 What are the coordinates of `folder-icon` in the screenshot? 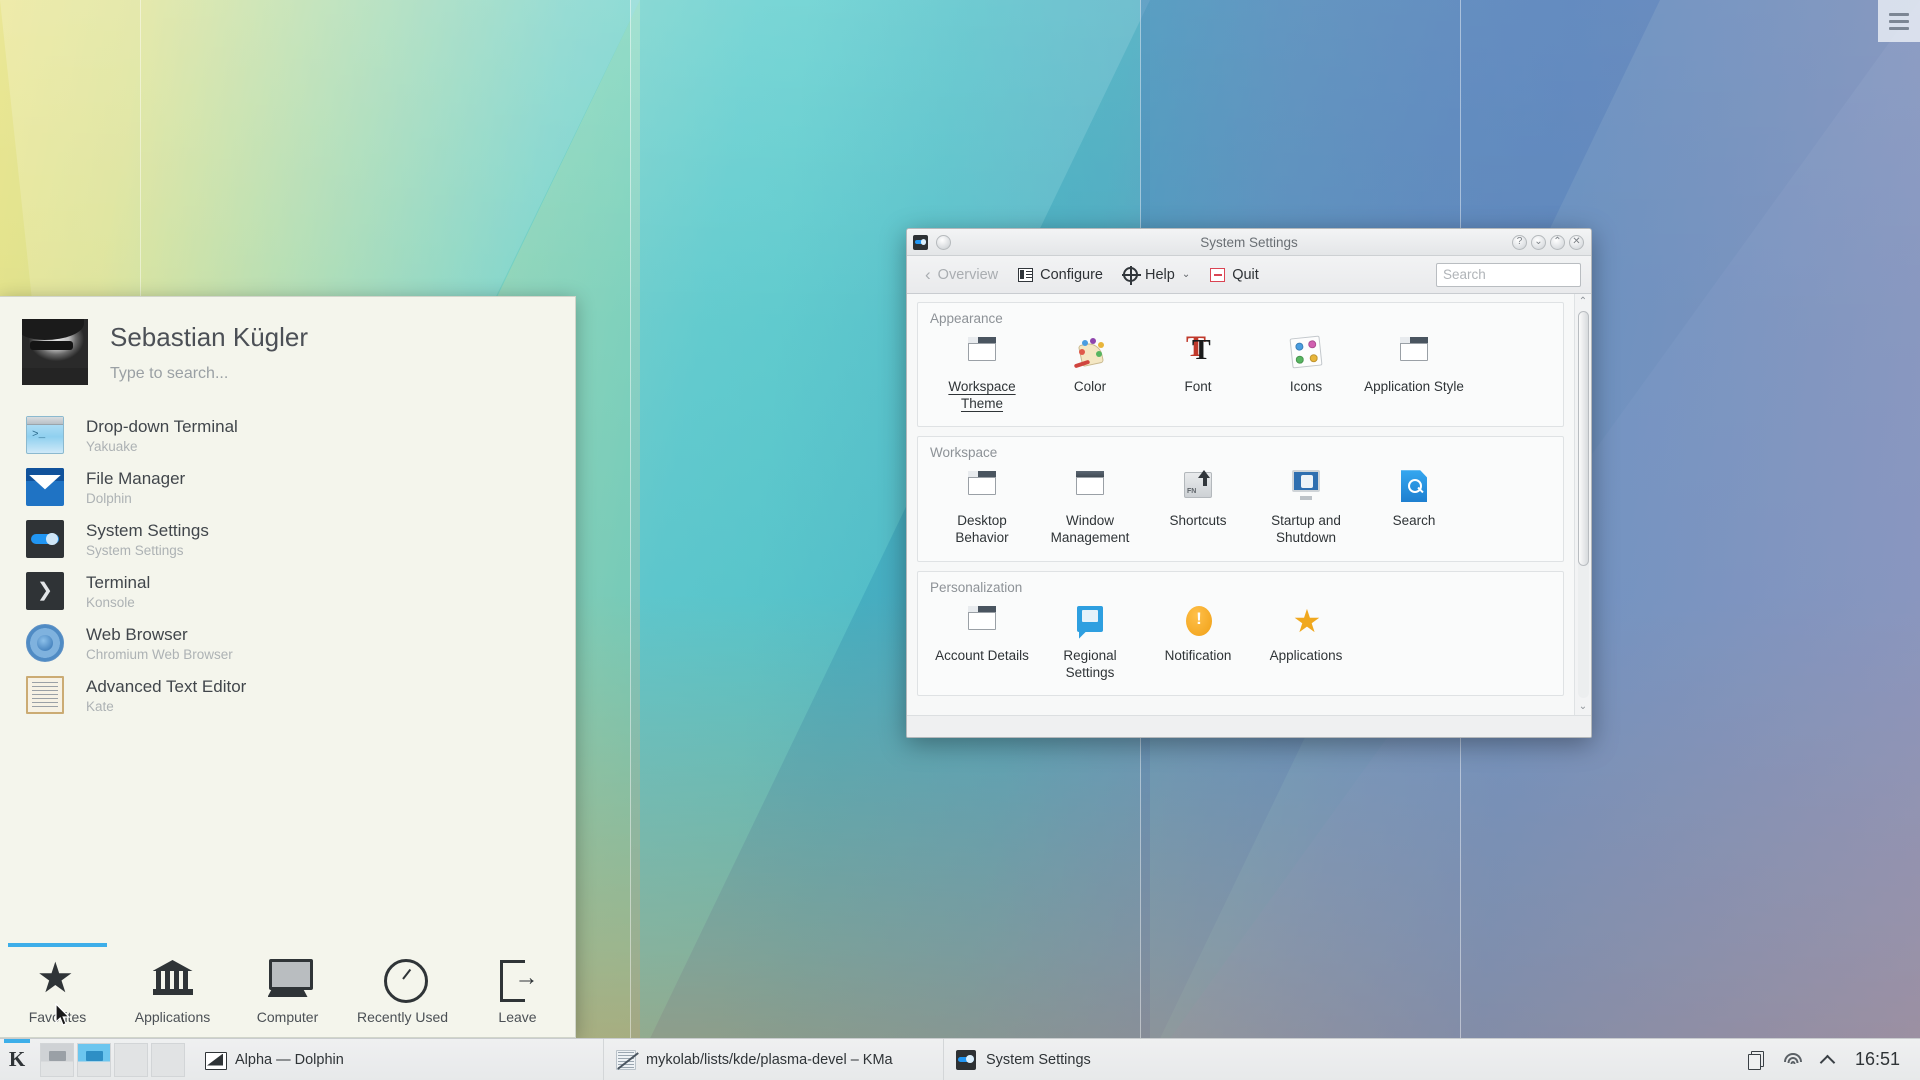 It's located at (216, 1060).